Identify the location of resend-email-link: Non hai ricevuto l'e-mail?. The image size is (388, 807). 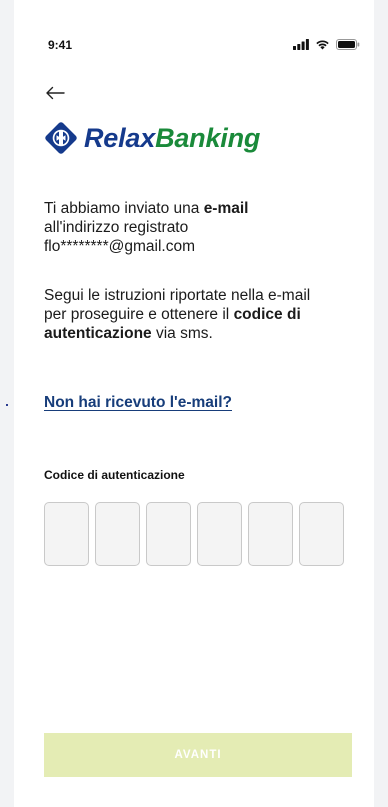
(138, 403).